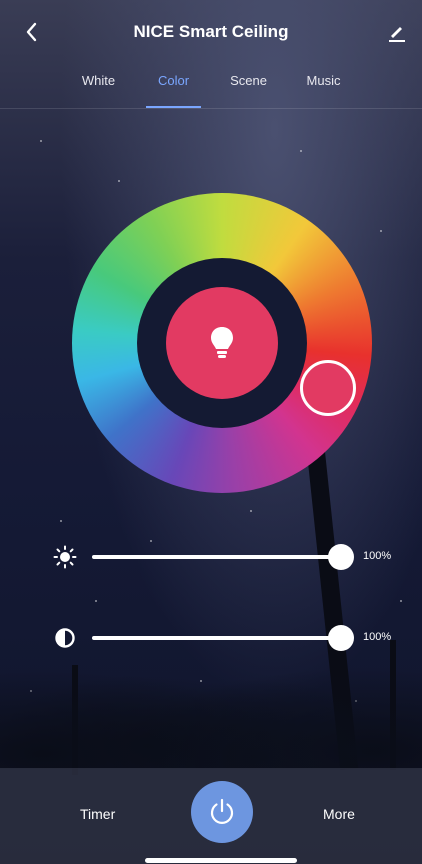 The image size is (422, 864). I want to click on lightbulb-icon, so click(222, 342).